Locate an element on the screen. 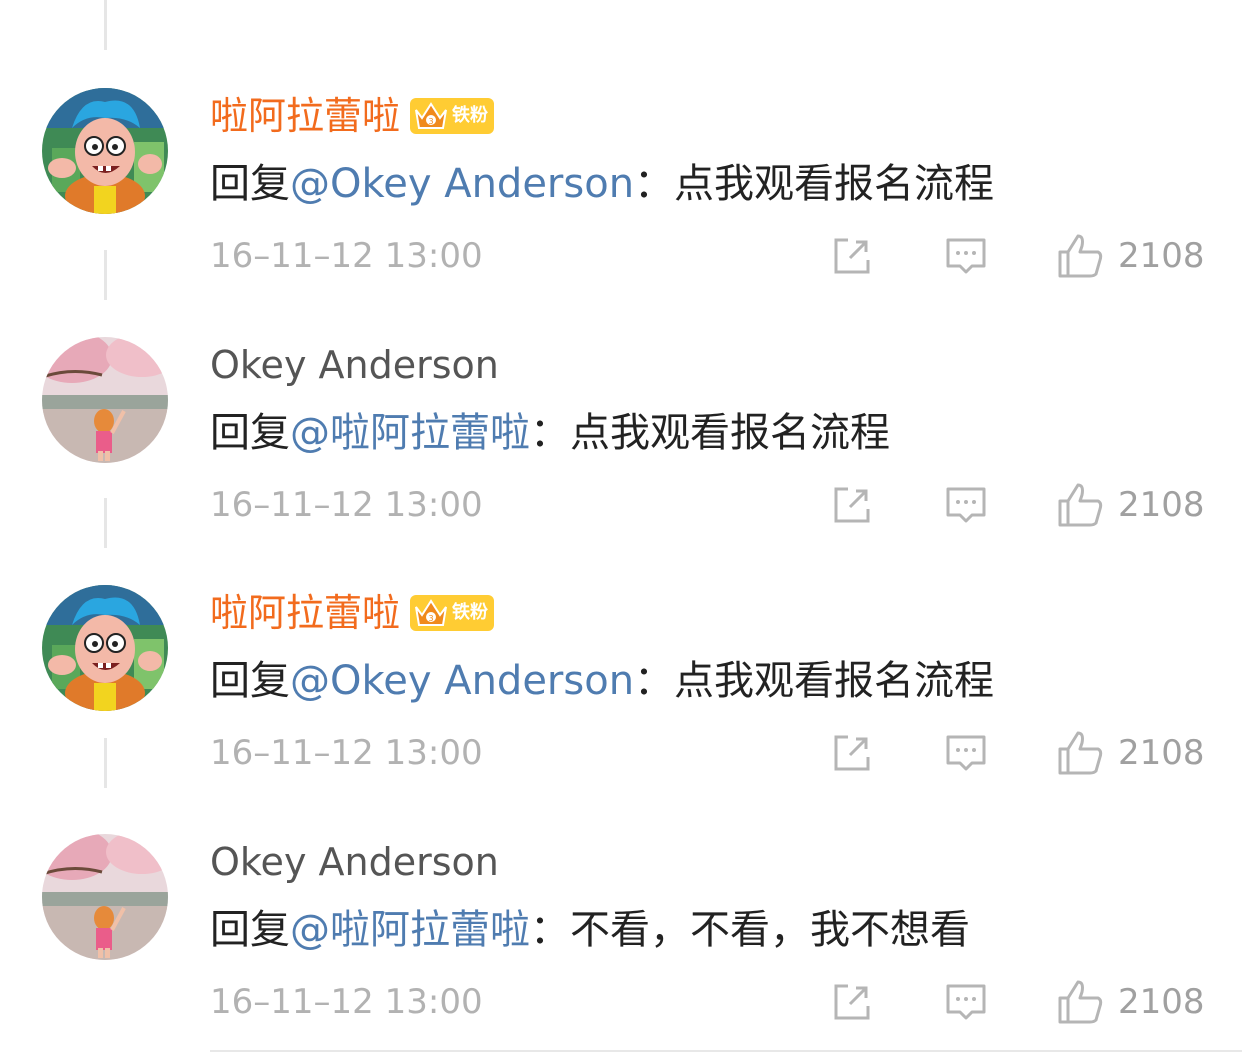 The width and height of the screenshot is (1242, 1053). comment-text: 回复@啦阿拉蕾啦：点我观看报名流程 is located at coordinates (550, 433).